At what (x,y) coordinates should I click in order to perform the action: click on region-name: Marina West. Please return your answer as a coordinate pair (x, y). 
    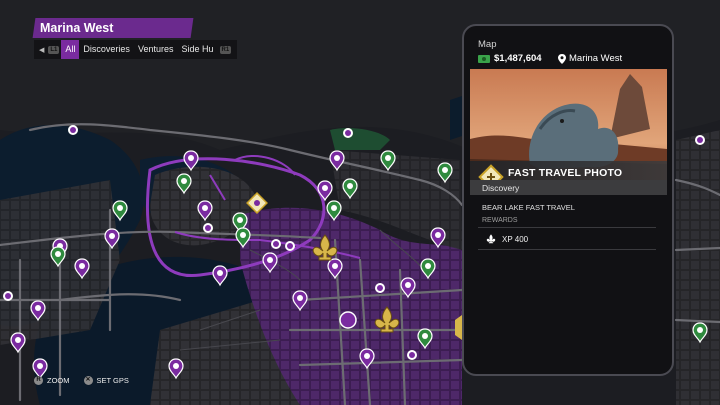
    Looking at the image, I should click on (77, 28).